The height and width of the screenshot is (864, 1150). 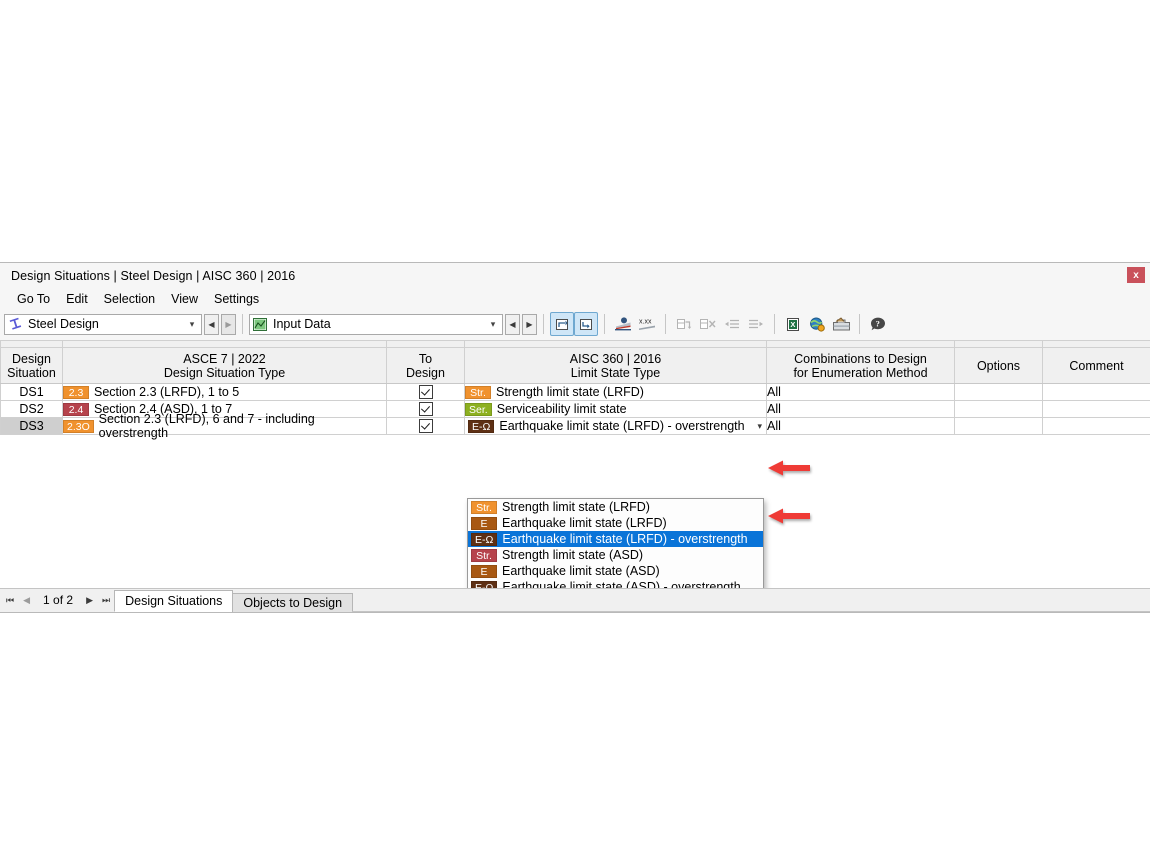 I want to click on move-row-up-icon, so click(x=732, y=324).